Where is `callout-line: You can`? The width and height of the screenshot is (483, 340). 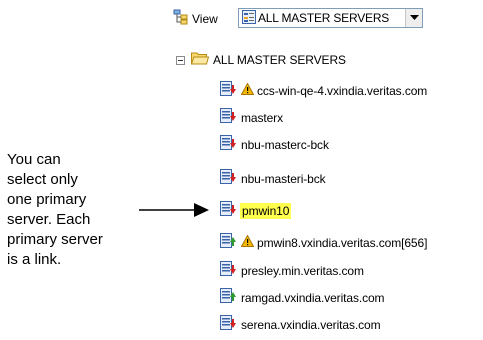
callout-line: You can is located at coordinates (34, 159).